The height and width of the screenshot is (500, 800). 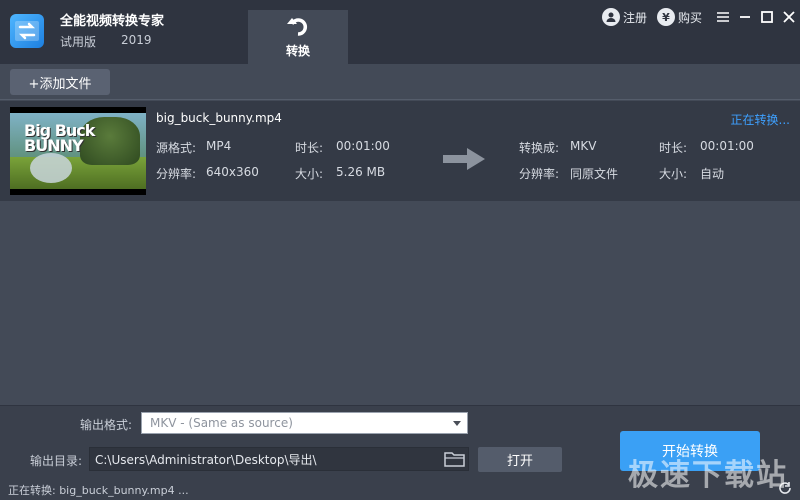 What do you see at coordinates (78, 42) in the screenshot?
I see `app-edition: 试用版` at bounding box center [78, 42].